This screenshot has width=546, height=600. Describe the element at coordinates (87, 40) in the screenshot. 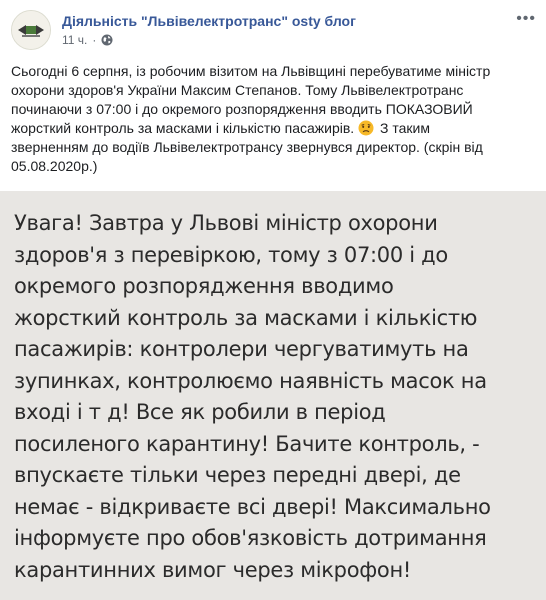

I see `post-meta: 11 ч. ·` at that location.